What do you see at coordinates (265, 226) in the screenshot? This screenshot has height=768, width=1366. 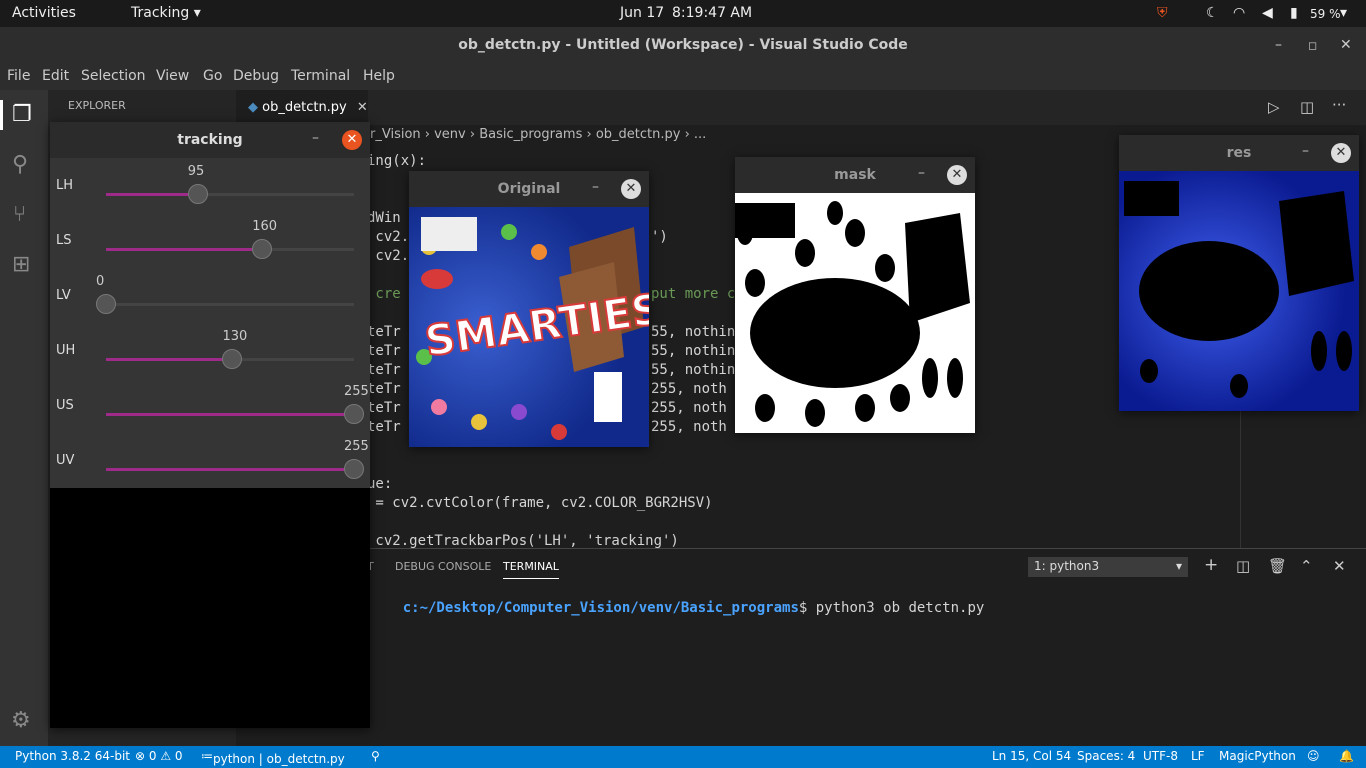 I see `trackbar-value: 160` at bounding box center [265, 226].